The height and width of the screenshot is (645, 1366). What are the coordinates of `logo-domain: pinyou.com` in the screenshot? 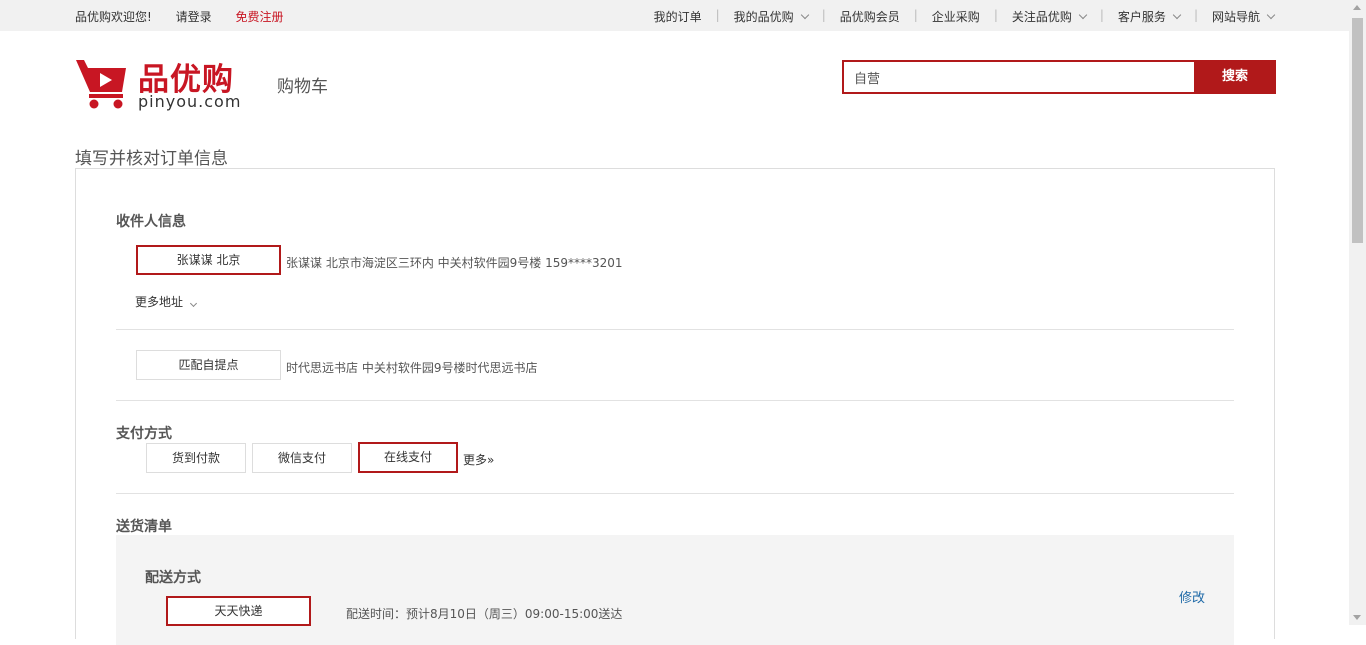 It's located at (190, 101).